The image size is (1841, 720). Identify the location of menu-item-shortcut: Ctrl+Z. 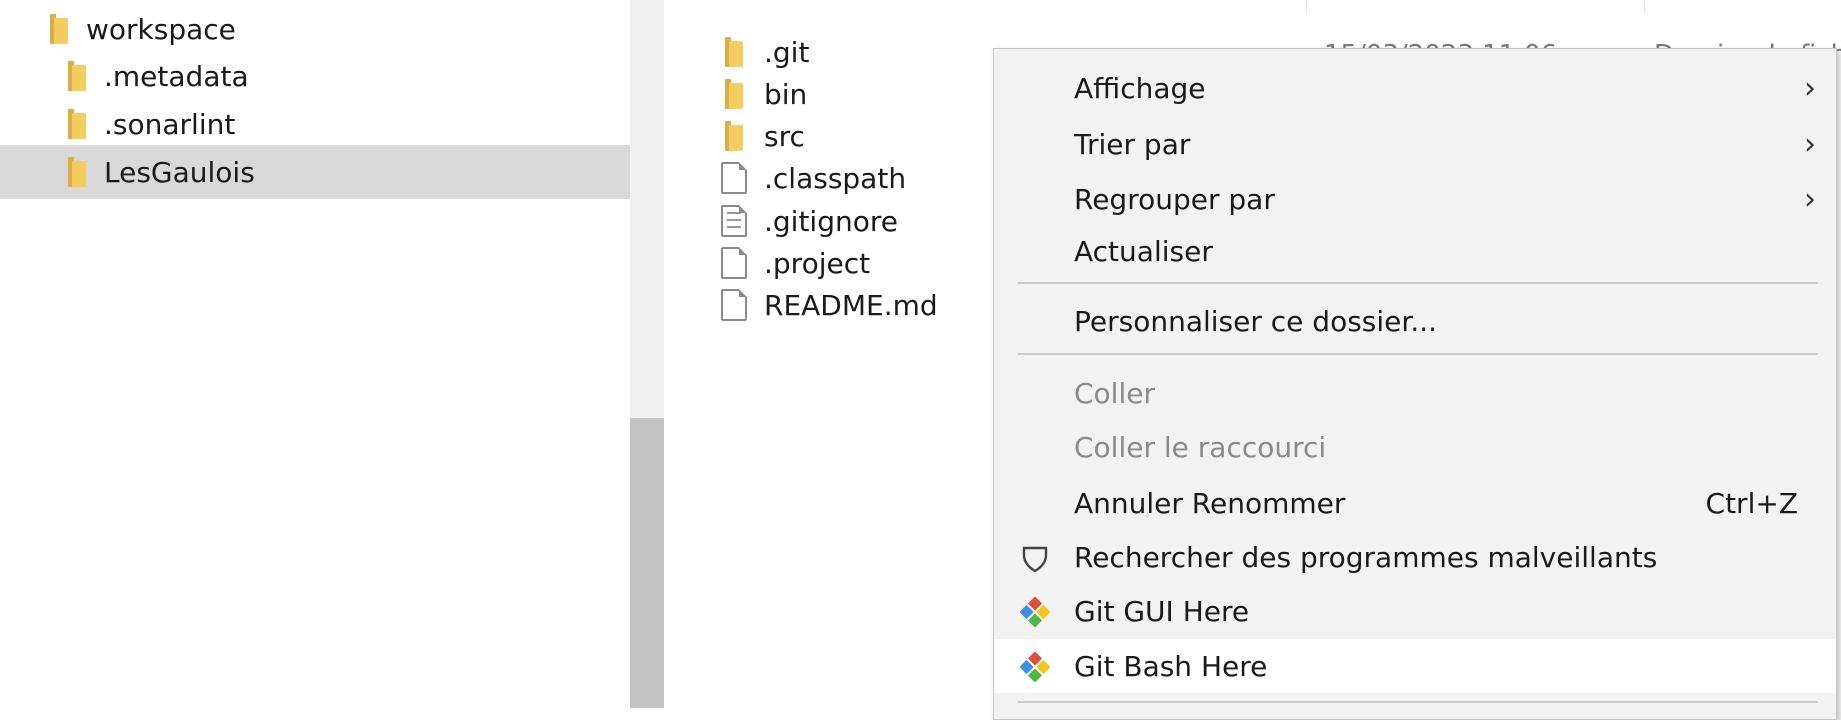
(1751, 503).